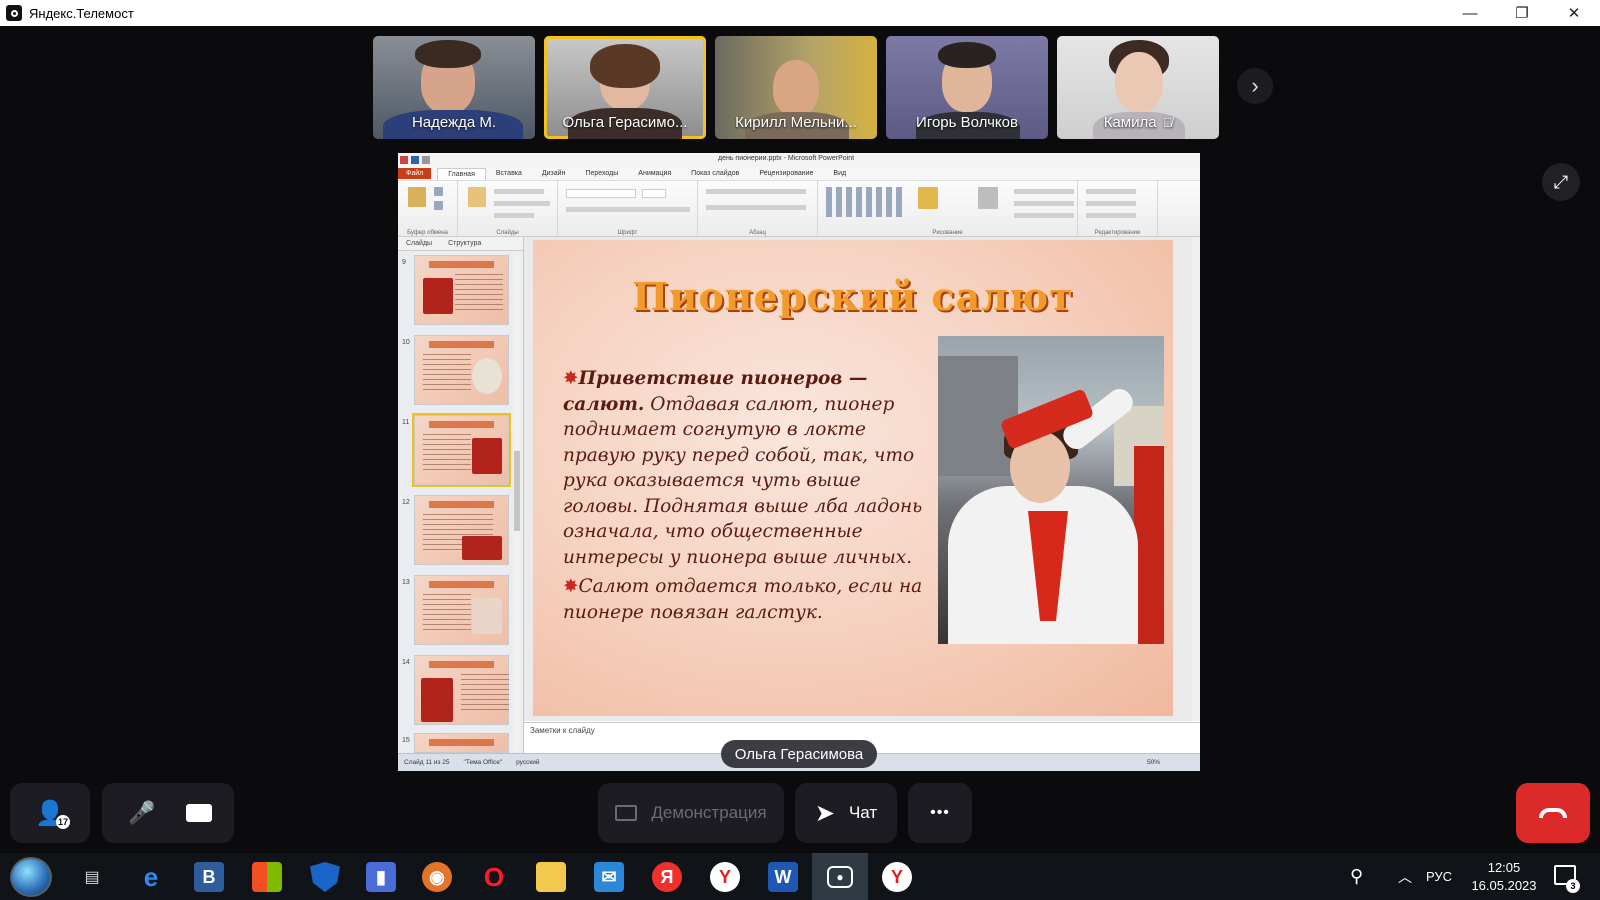 The height and width of the screenshot is (900, 1600). Describe the element at coordinates (440, 160) in the screenshot. I see `pp-quick-access` at that location.